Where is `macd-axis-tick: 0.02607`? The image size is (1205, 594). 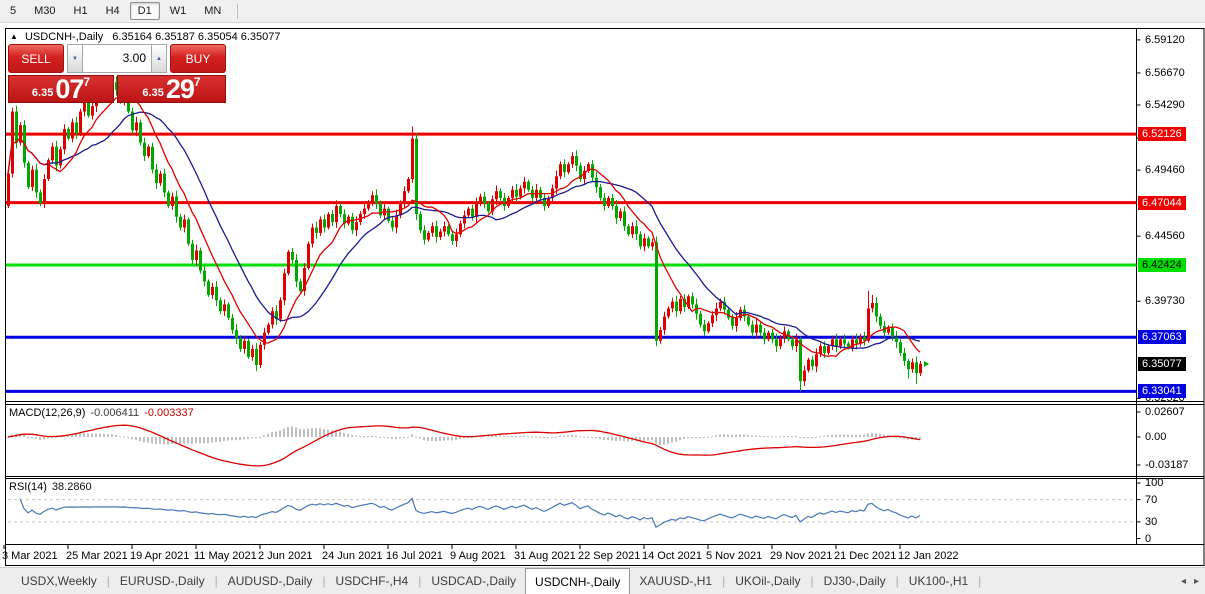 macd-axis-tick: 0.02607 is located at coordinates (1165, 412).